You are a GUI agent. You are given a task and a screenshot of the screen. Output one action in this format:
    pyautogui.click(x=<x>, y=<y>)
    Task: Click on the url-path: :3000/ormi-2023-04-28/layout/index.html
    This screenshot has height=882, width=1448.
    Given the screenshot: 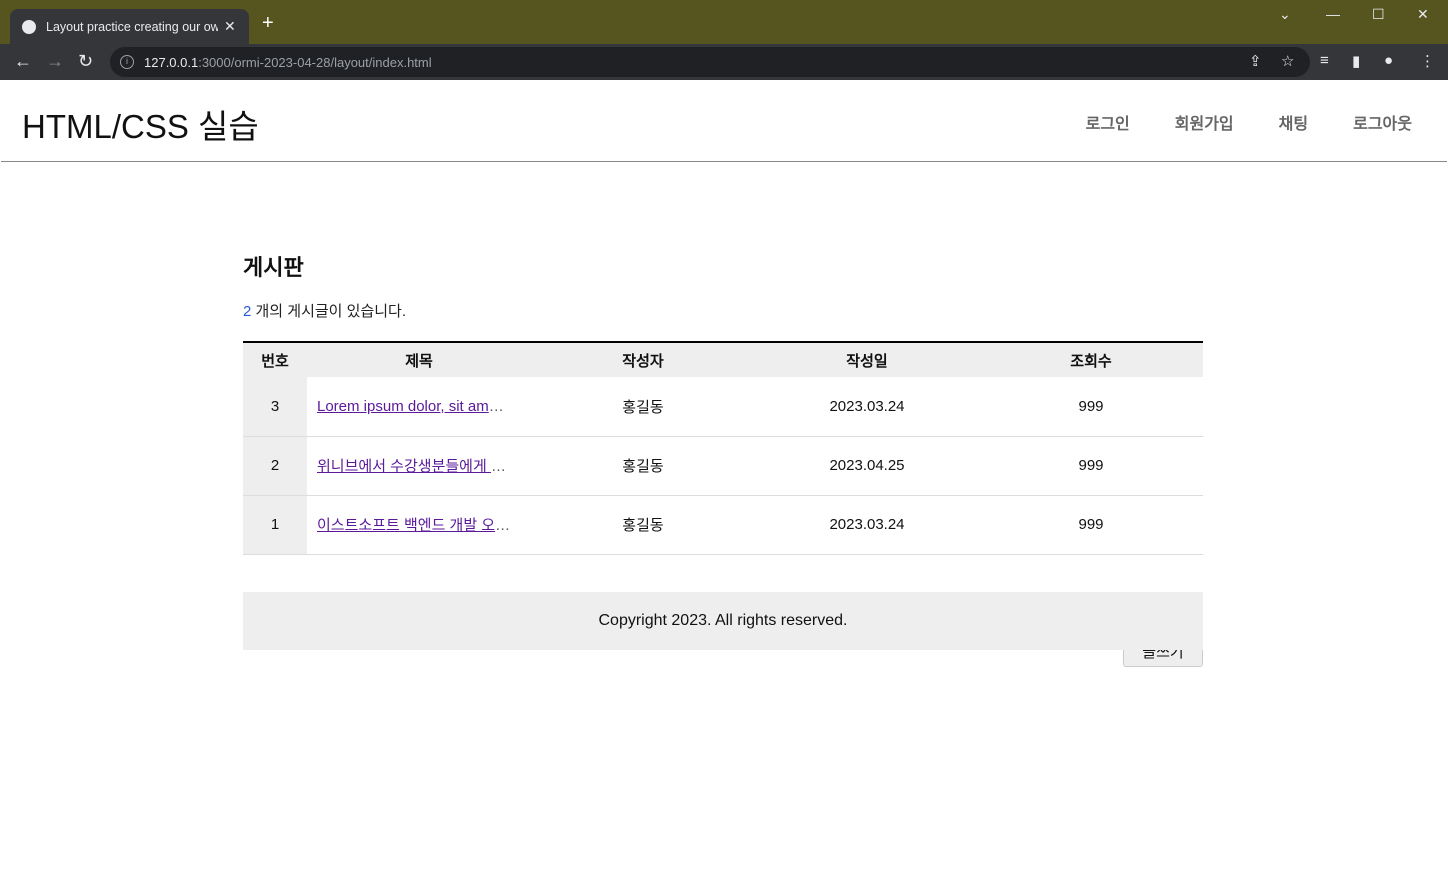 What is the action you would take?
    pyautogui.click(x=315, y=62)
    